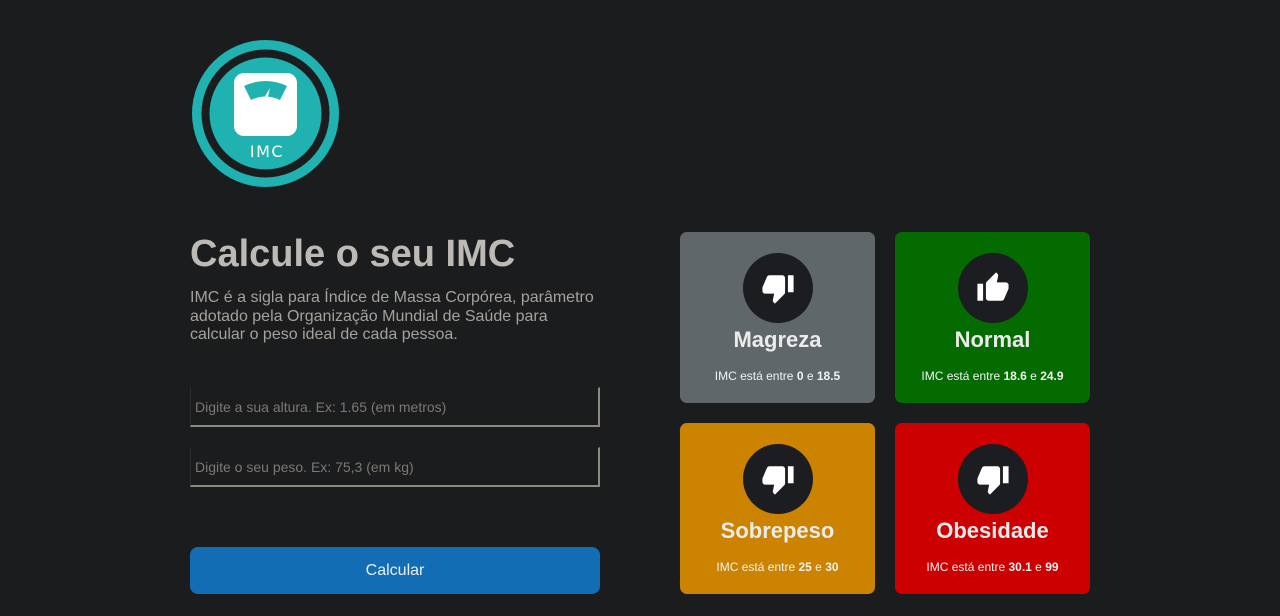 The height and width of the screenshot is (616, 1280). What do you see at coordinates (992, 288) in the screenshot?
I see `thumbs-up-icon` at bounding box center [992, 288].